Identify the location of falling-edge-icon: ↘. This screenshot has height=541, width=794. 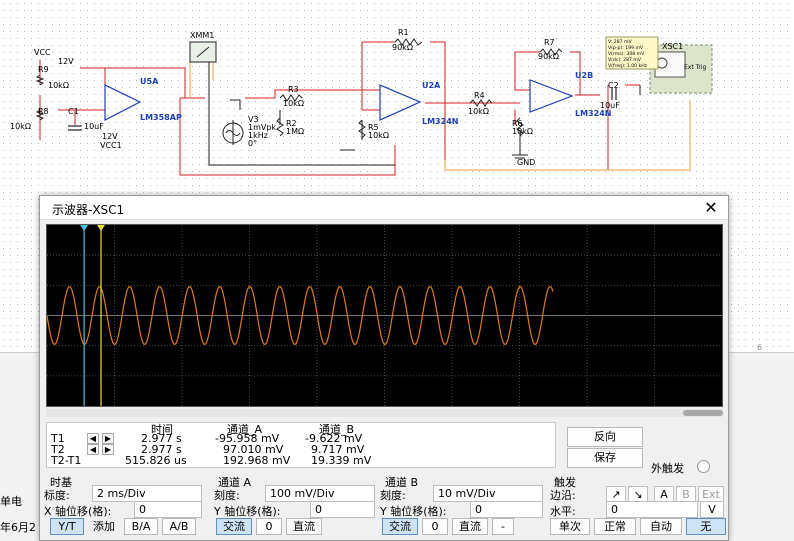
(638, 494).